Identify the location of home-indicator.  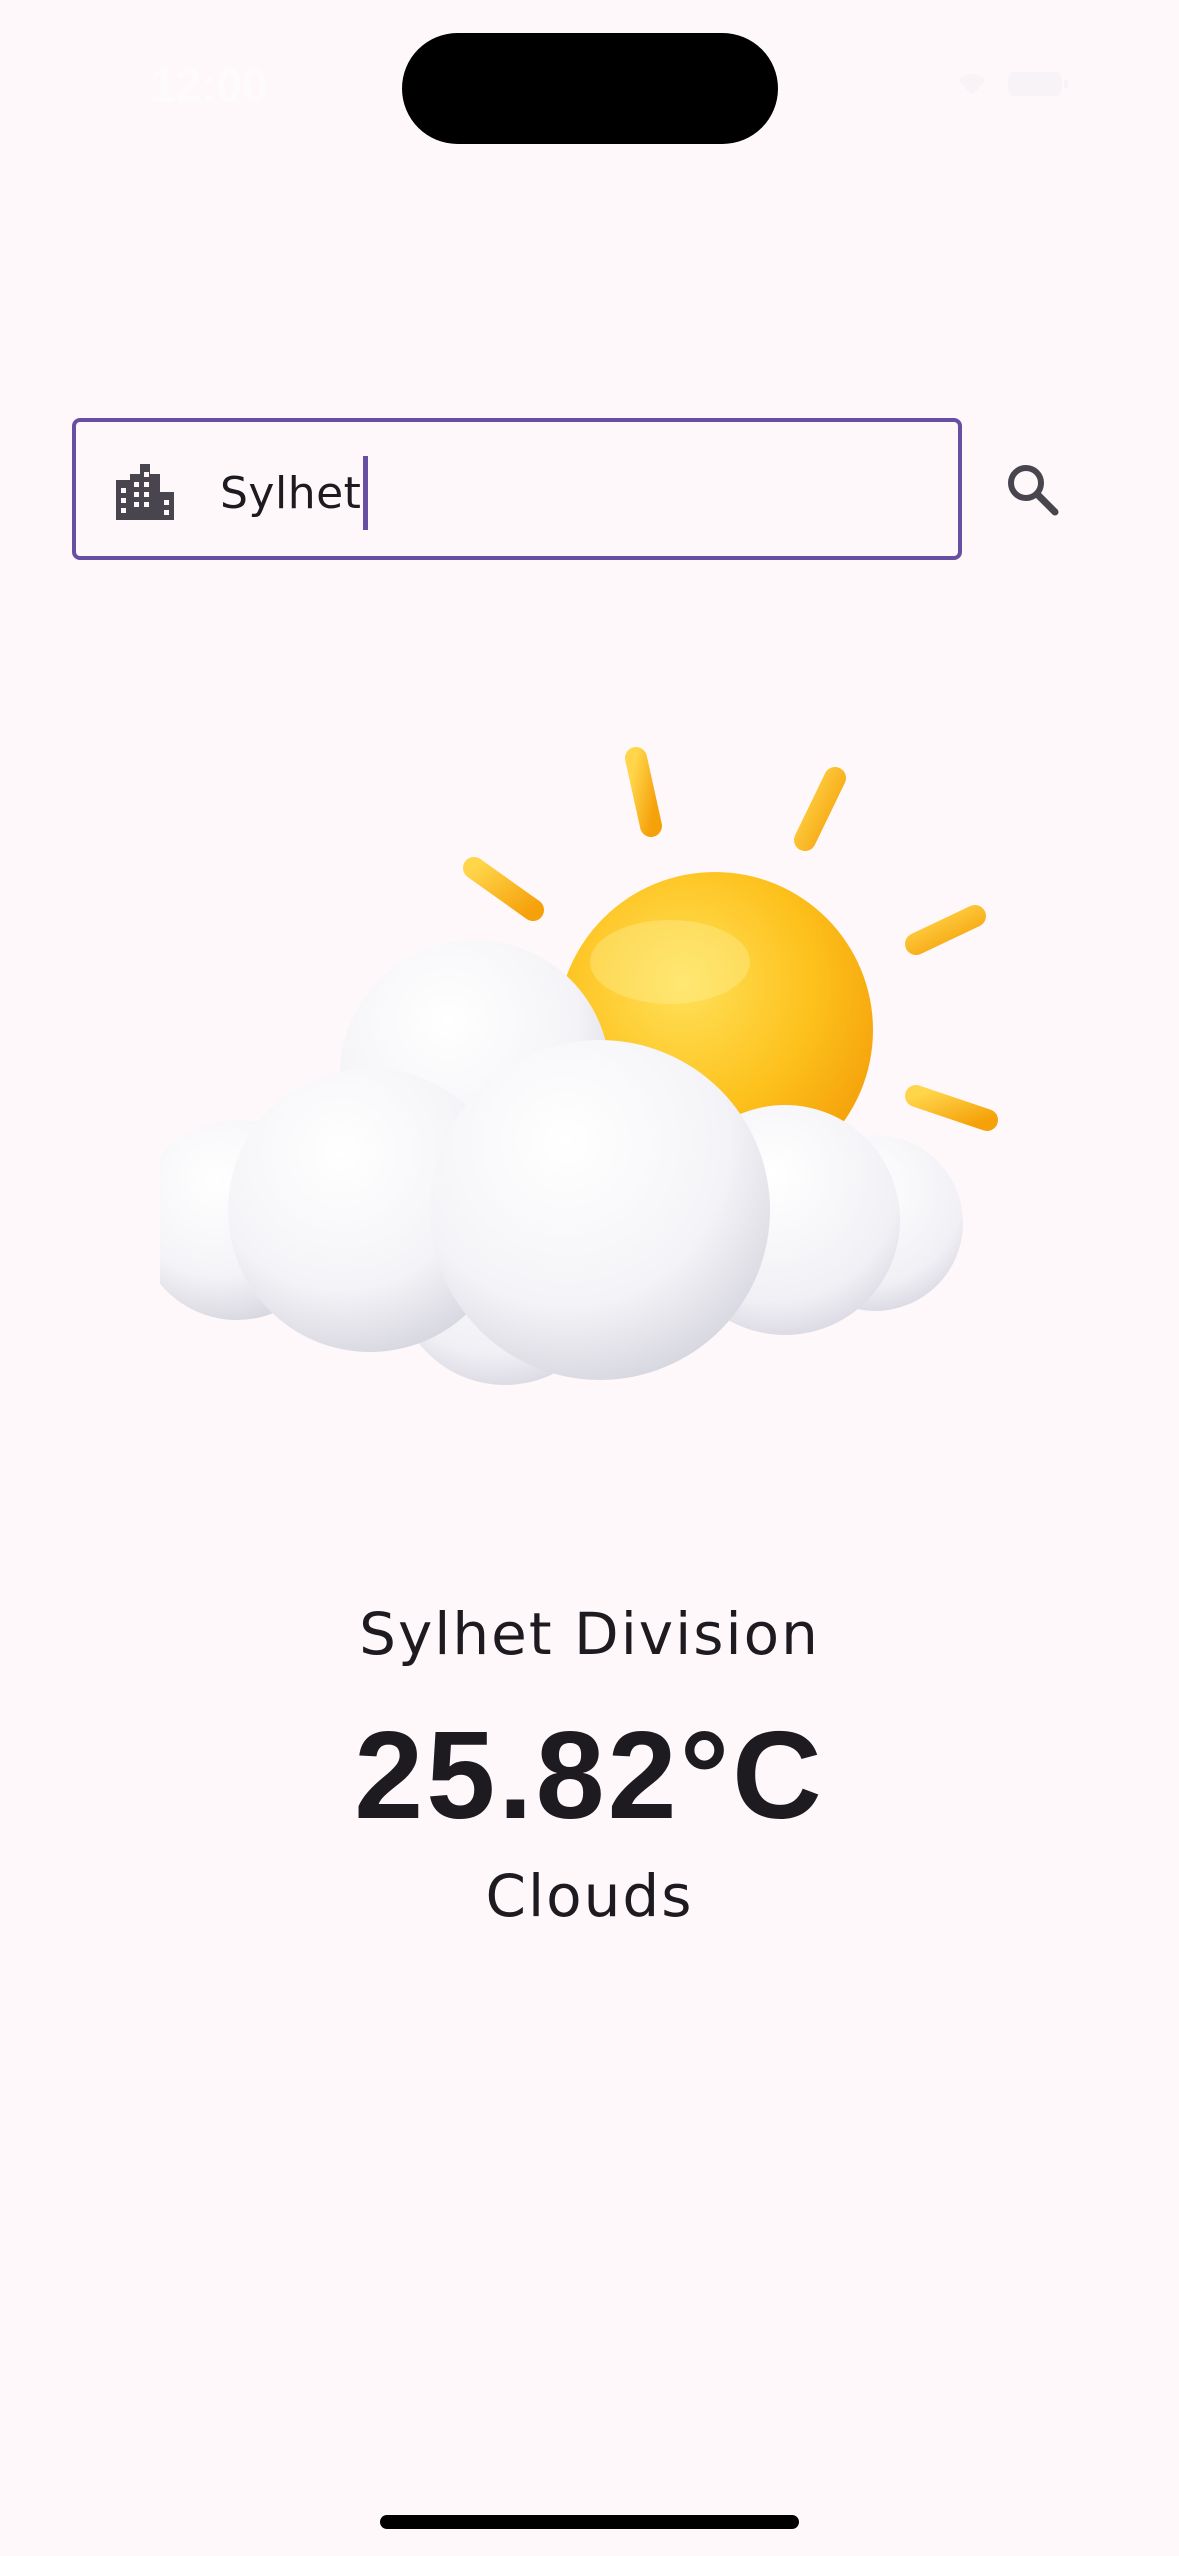
(589, 2522).